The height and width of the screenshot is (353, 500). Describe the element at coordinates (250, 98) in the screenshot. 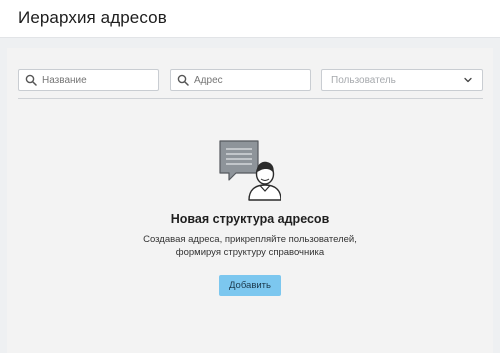

I see `filters-divider` at that location.